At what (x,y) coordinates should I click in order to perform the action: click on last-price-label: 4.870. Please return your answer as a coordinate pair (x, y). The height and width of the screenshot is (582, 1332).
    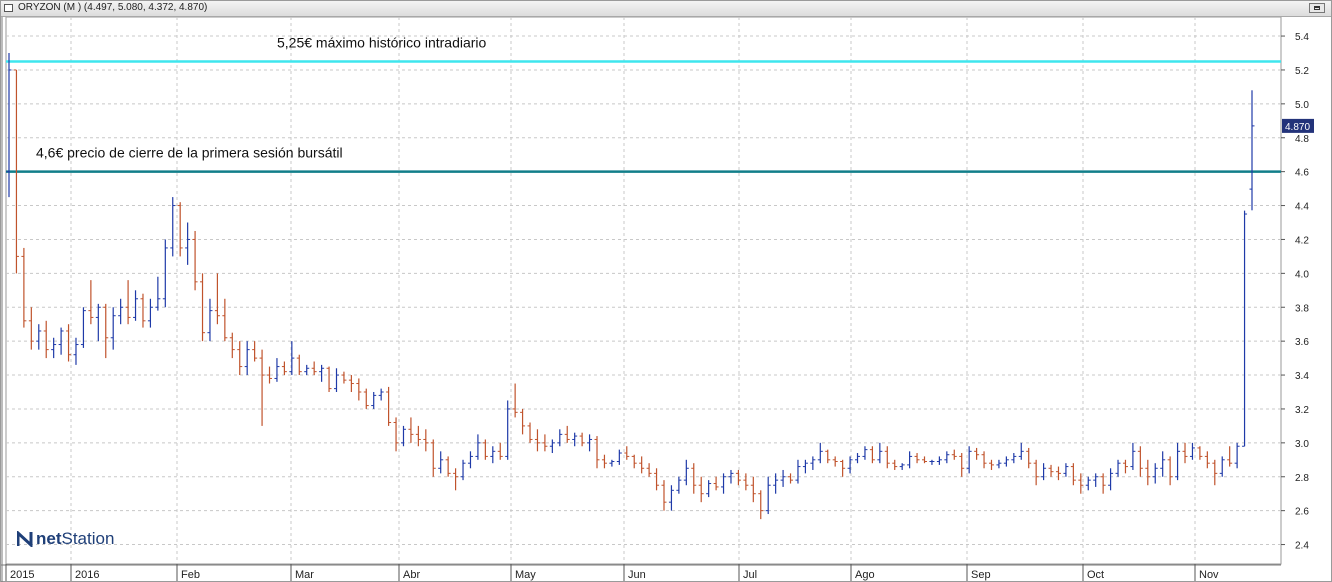
    Looking at the image, I should click on (1297, 127).